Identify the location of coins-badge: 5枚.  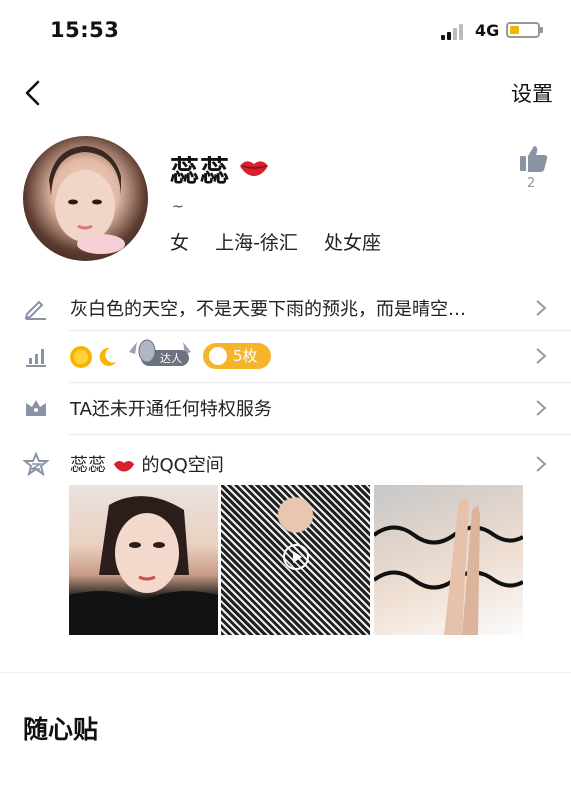
(237, 356).